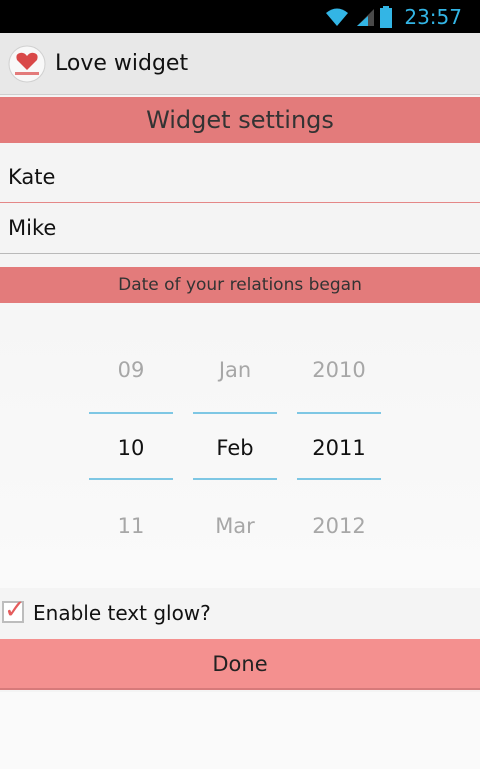 This screenshot has width=480, height=769. Describe the element at coordinates (240, 285) in the screenshot. I see `date-header: Date of your relations began` at that location.